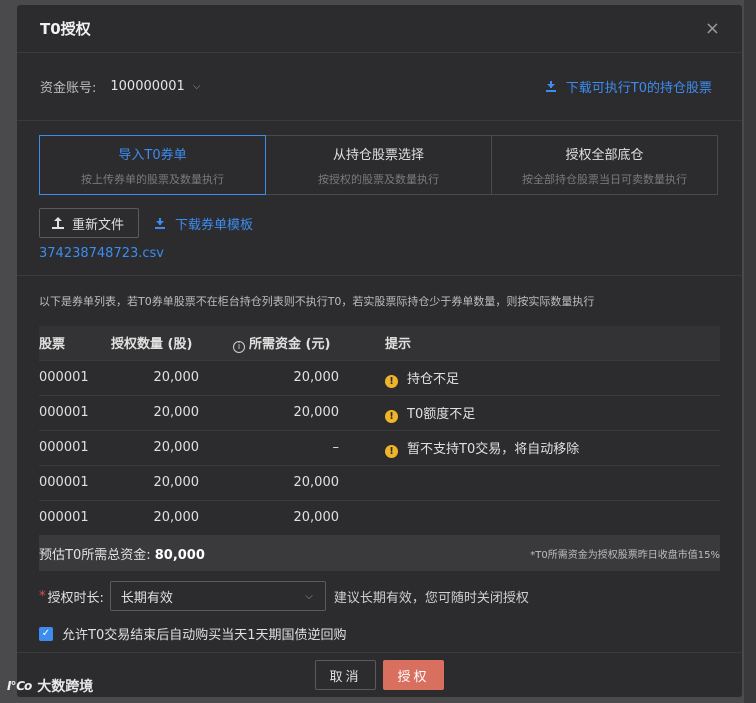  Describe the element at coordinates (345, 675) in the screenshot. I see `cancel-button: 取消` at that location.